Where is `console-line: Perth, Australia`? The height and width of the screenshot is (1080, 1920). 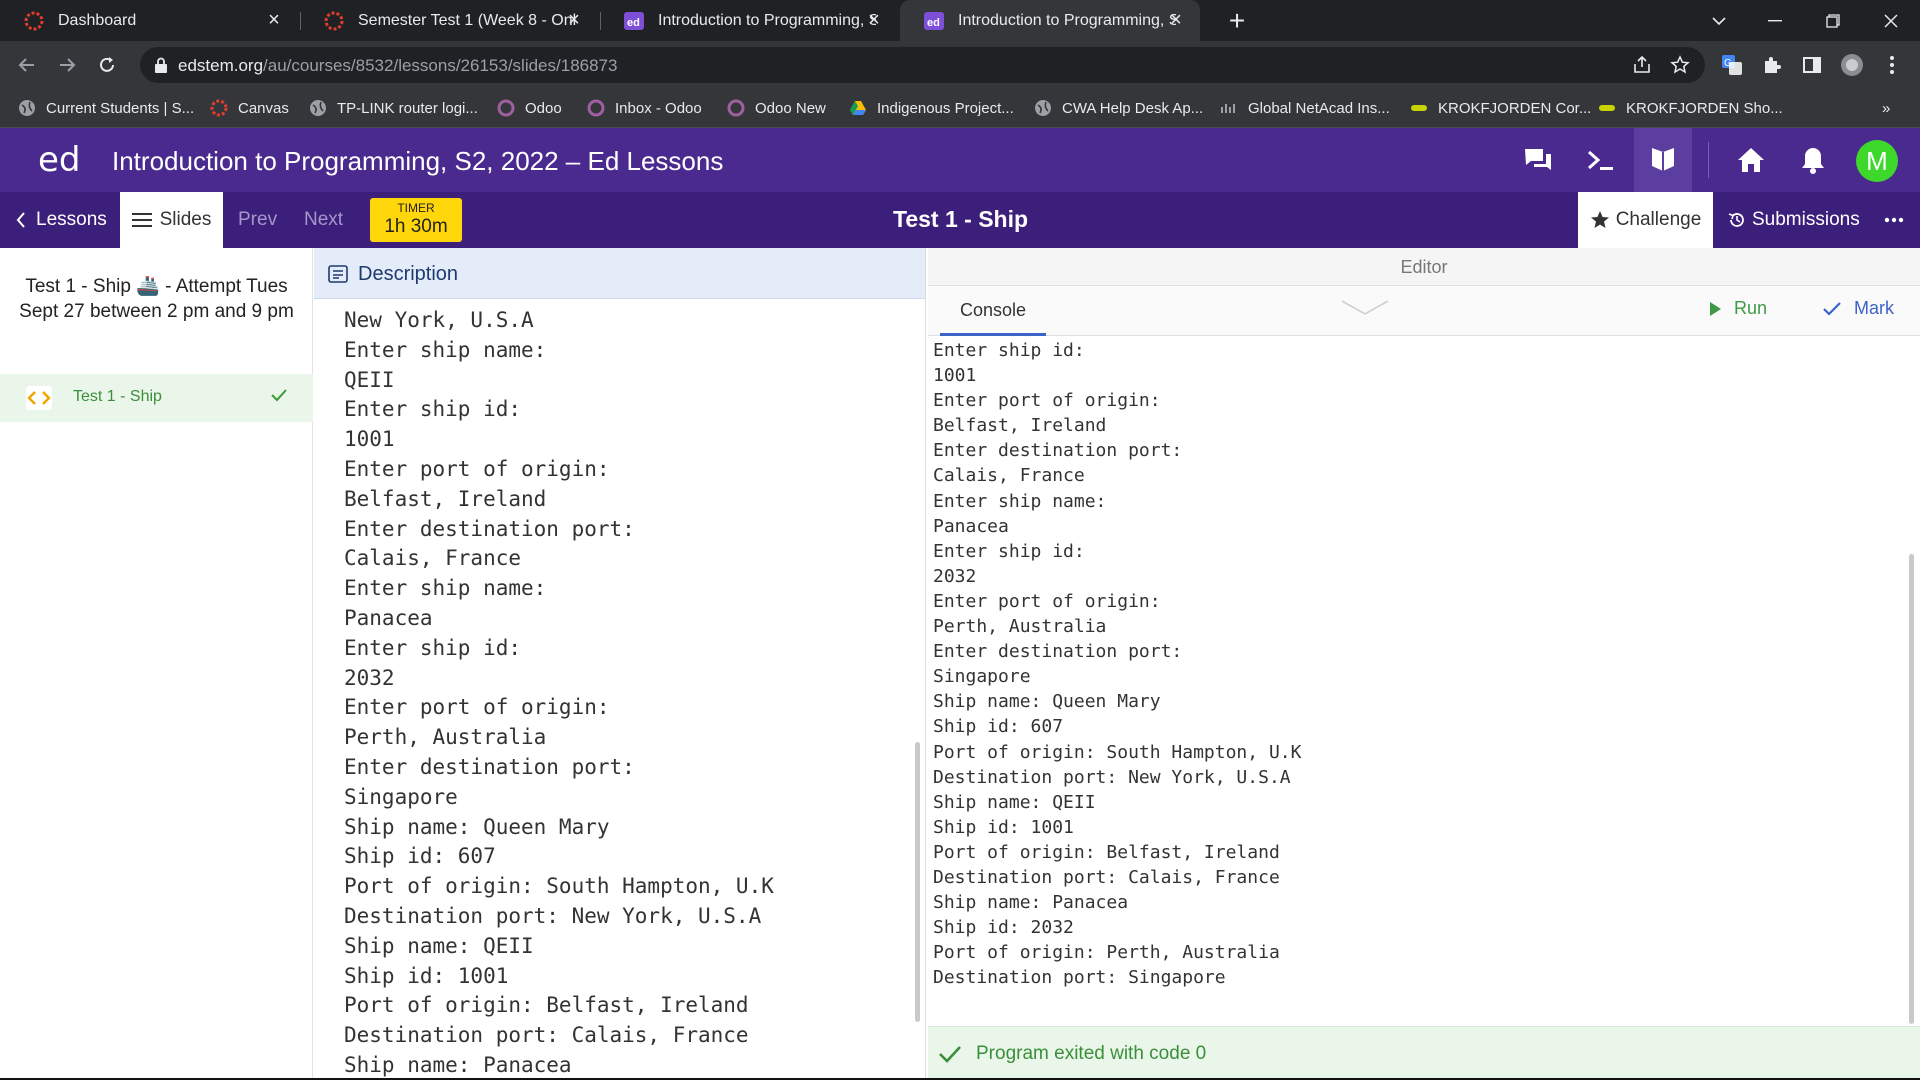
console-line: Perth, Australia is located at coordinates (1020, 627).